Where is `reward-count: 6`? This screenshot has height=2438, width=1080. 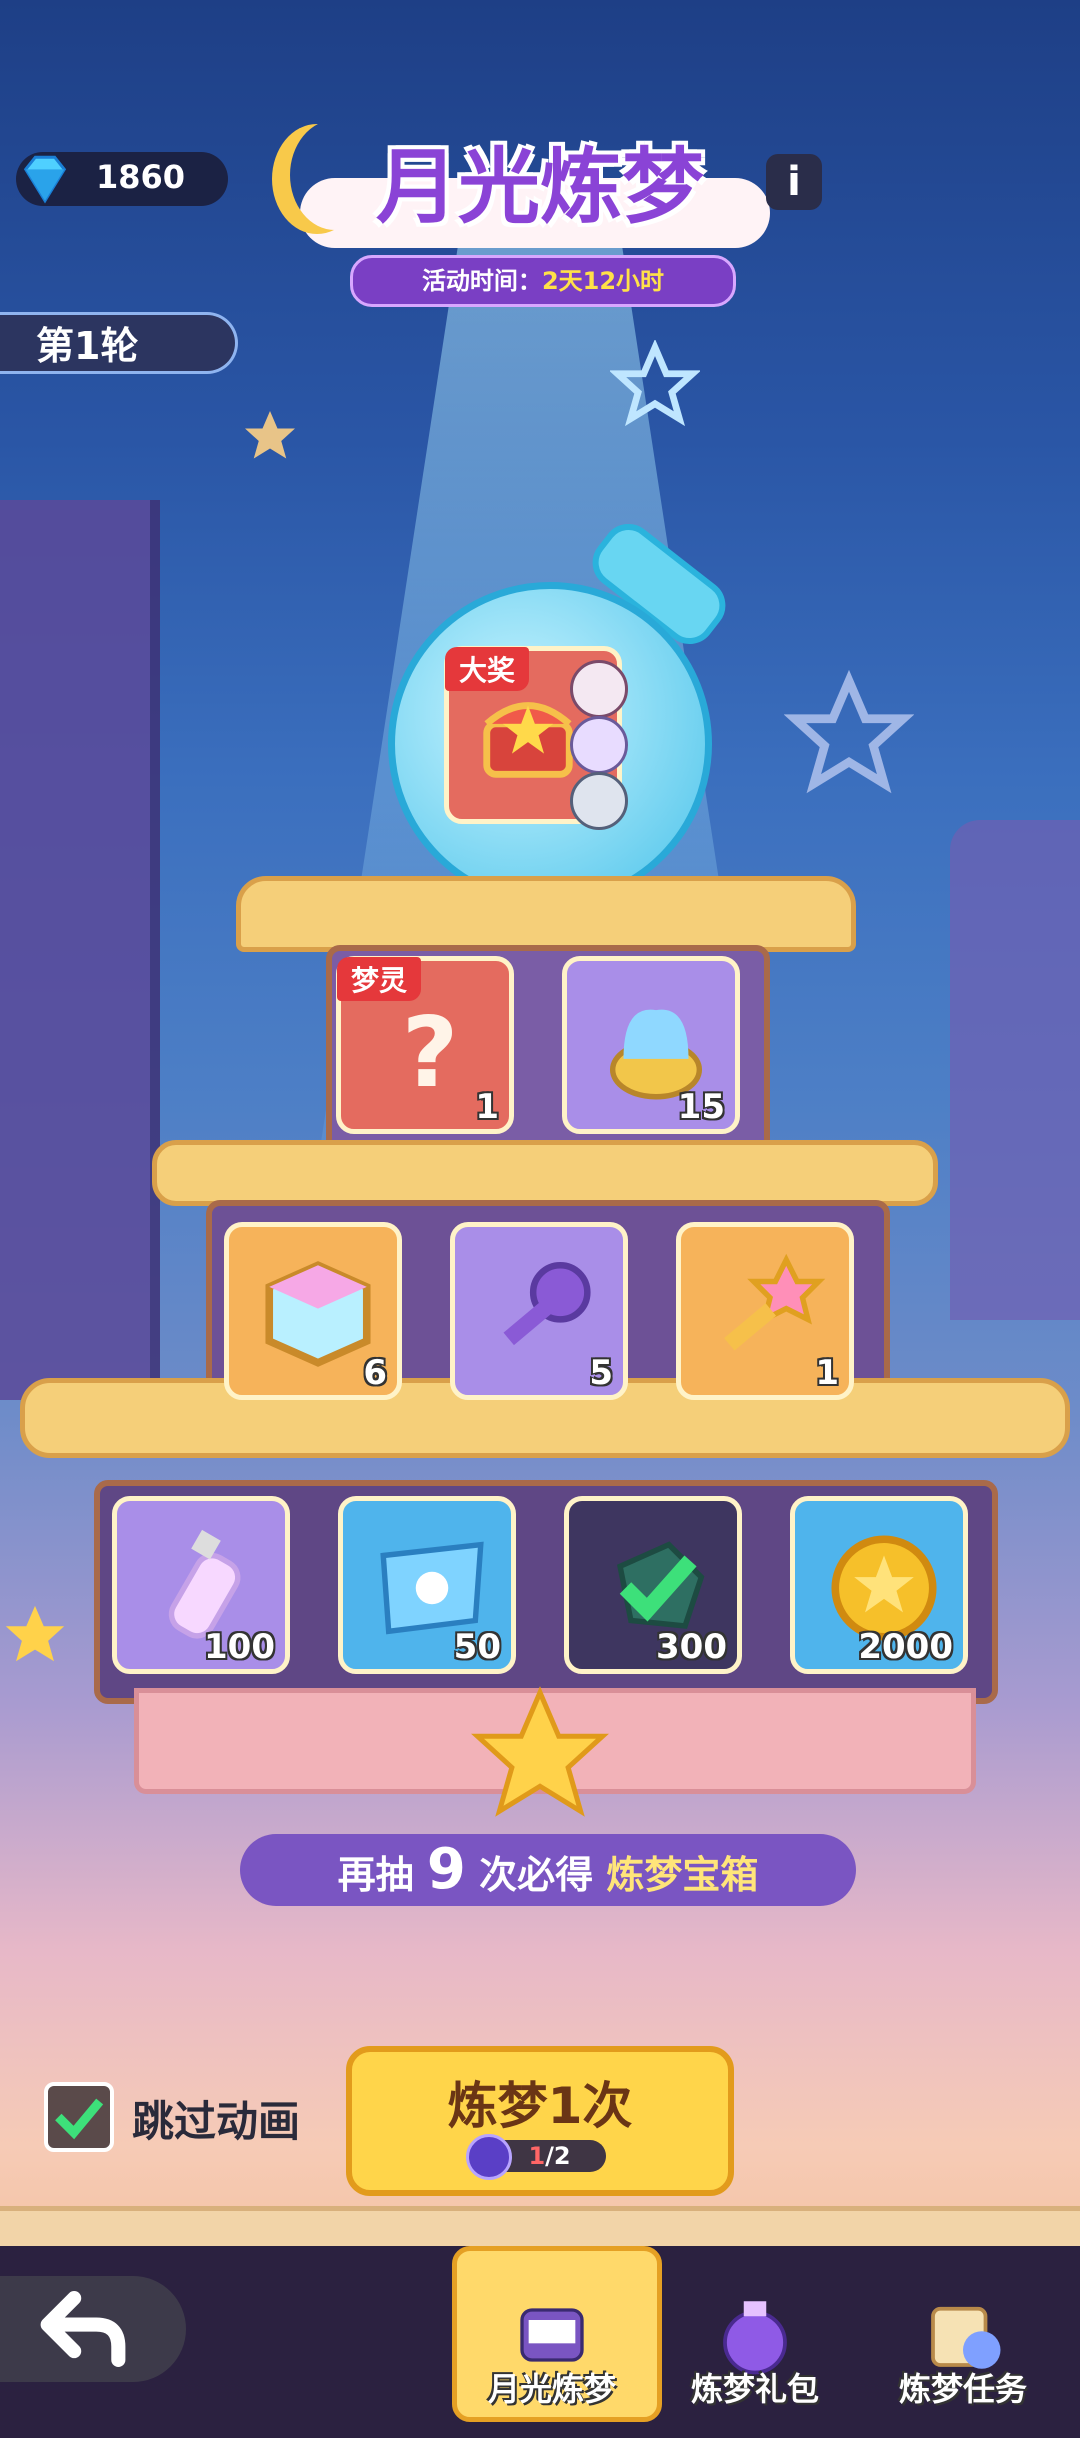 reward-count: 6 is located at coordinates (375, 1373).